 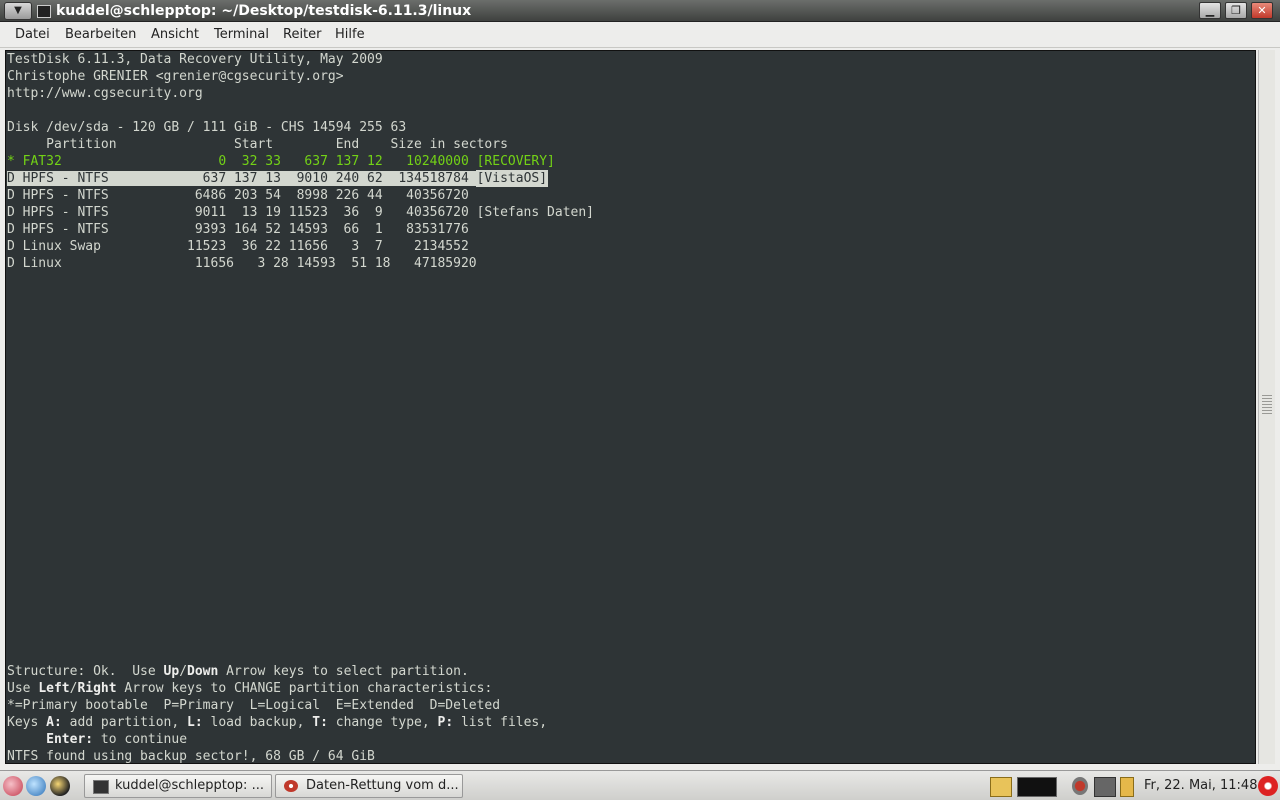 What do you see at coordinates (85, 671) in the screenshot?
I see `help-text: Structure: Ok. Use` at bounding box center [85, 671].